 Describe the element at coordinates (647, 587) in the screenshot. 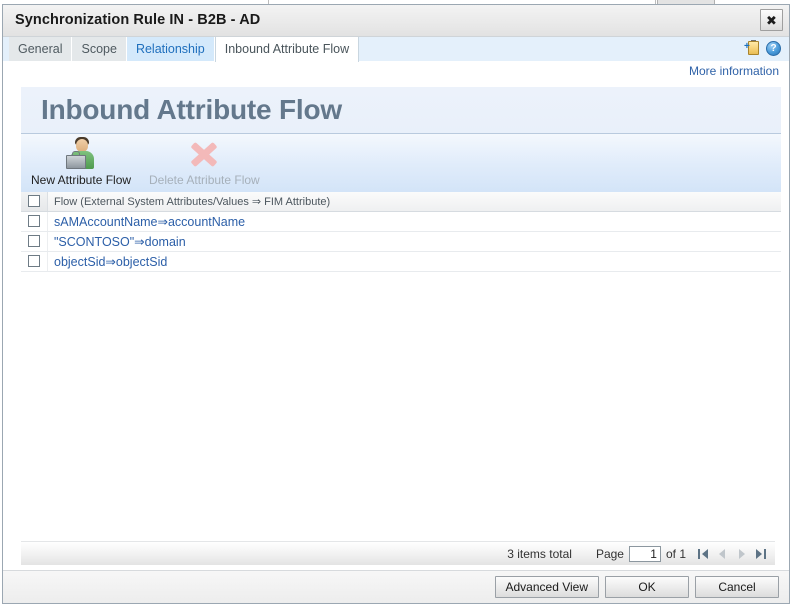

I see `ok-button: OK` at that location.